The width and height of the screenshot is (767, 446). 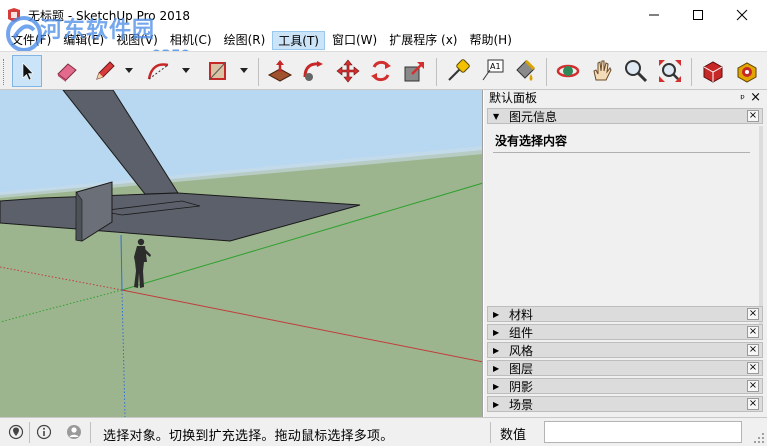 What do you see at coordinates (248, 436) in the screenshot?
I see `status-message: 选择对象。切换到扩充选择。拖动鼠标选择多项。` at bounding box center [248, 436].